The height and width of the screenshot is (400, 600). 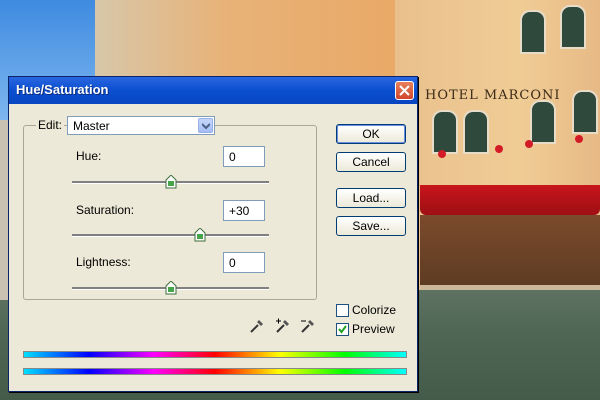 What do you see at coordinates (283, 326) in the screenshot?
I see `eyedropper-plus-icon` at bounding box center [283, 326].